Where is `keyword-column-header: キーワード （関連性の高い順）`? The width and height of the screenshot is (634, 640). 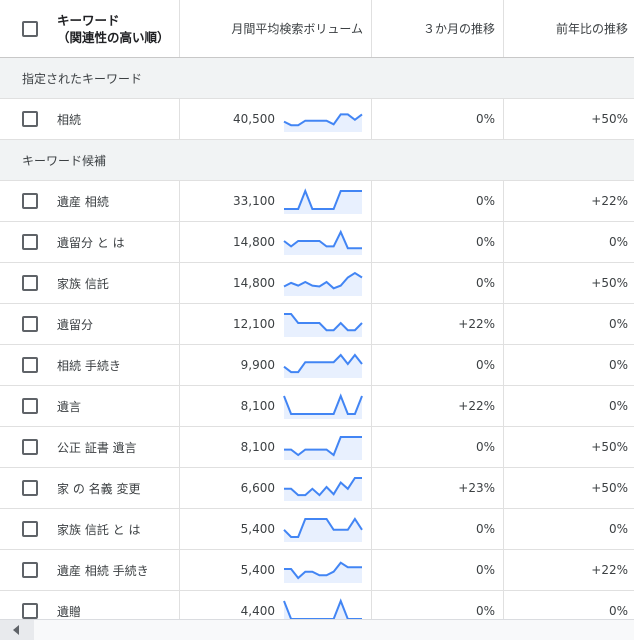 keyword-column-header: キーワード （関連性の高い順） is located at coordinates (113, 28).